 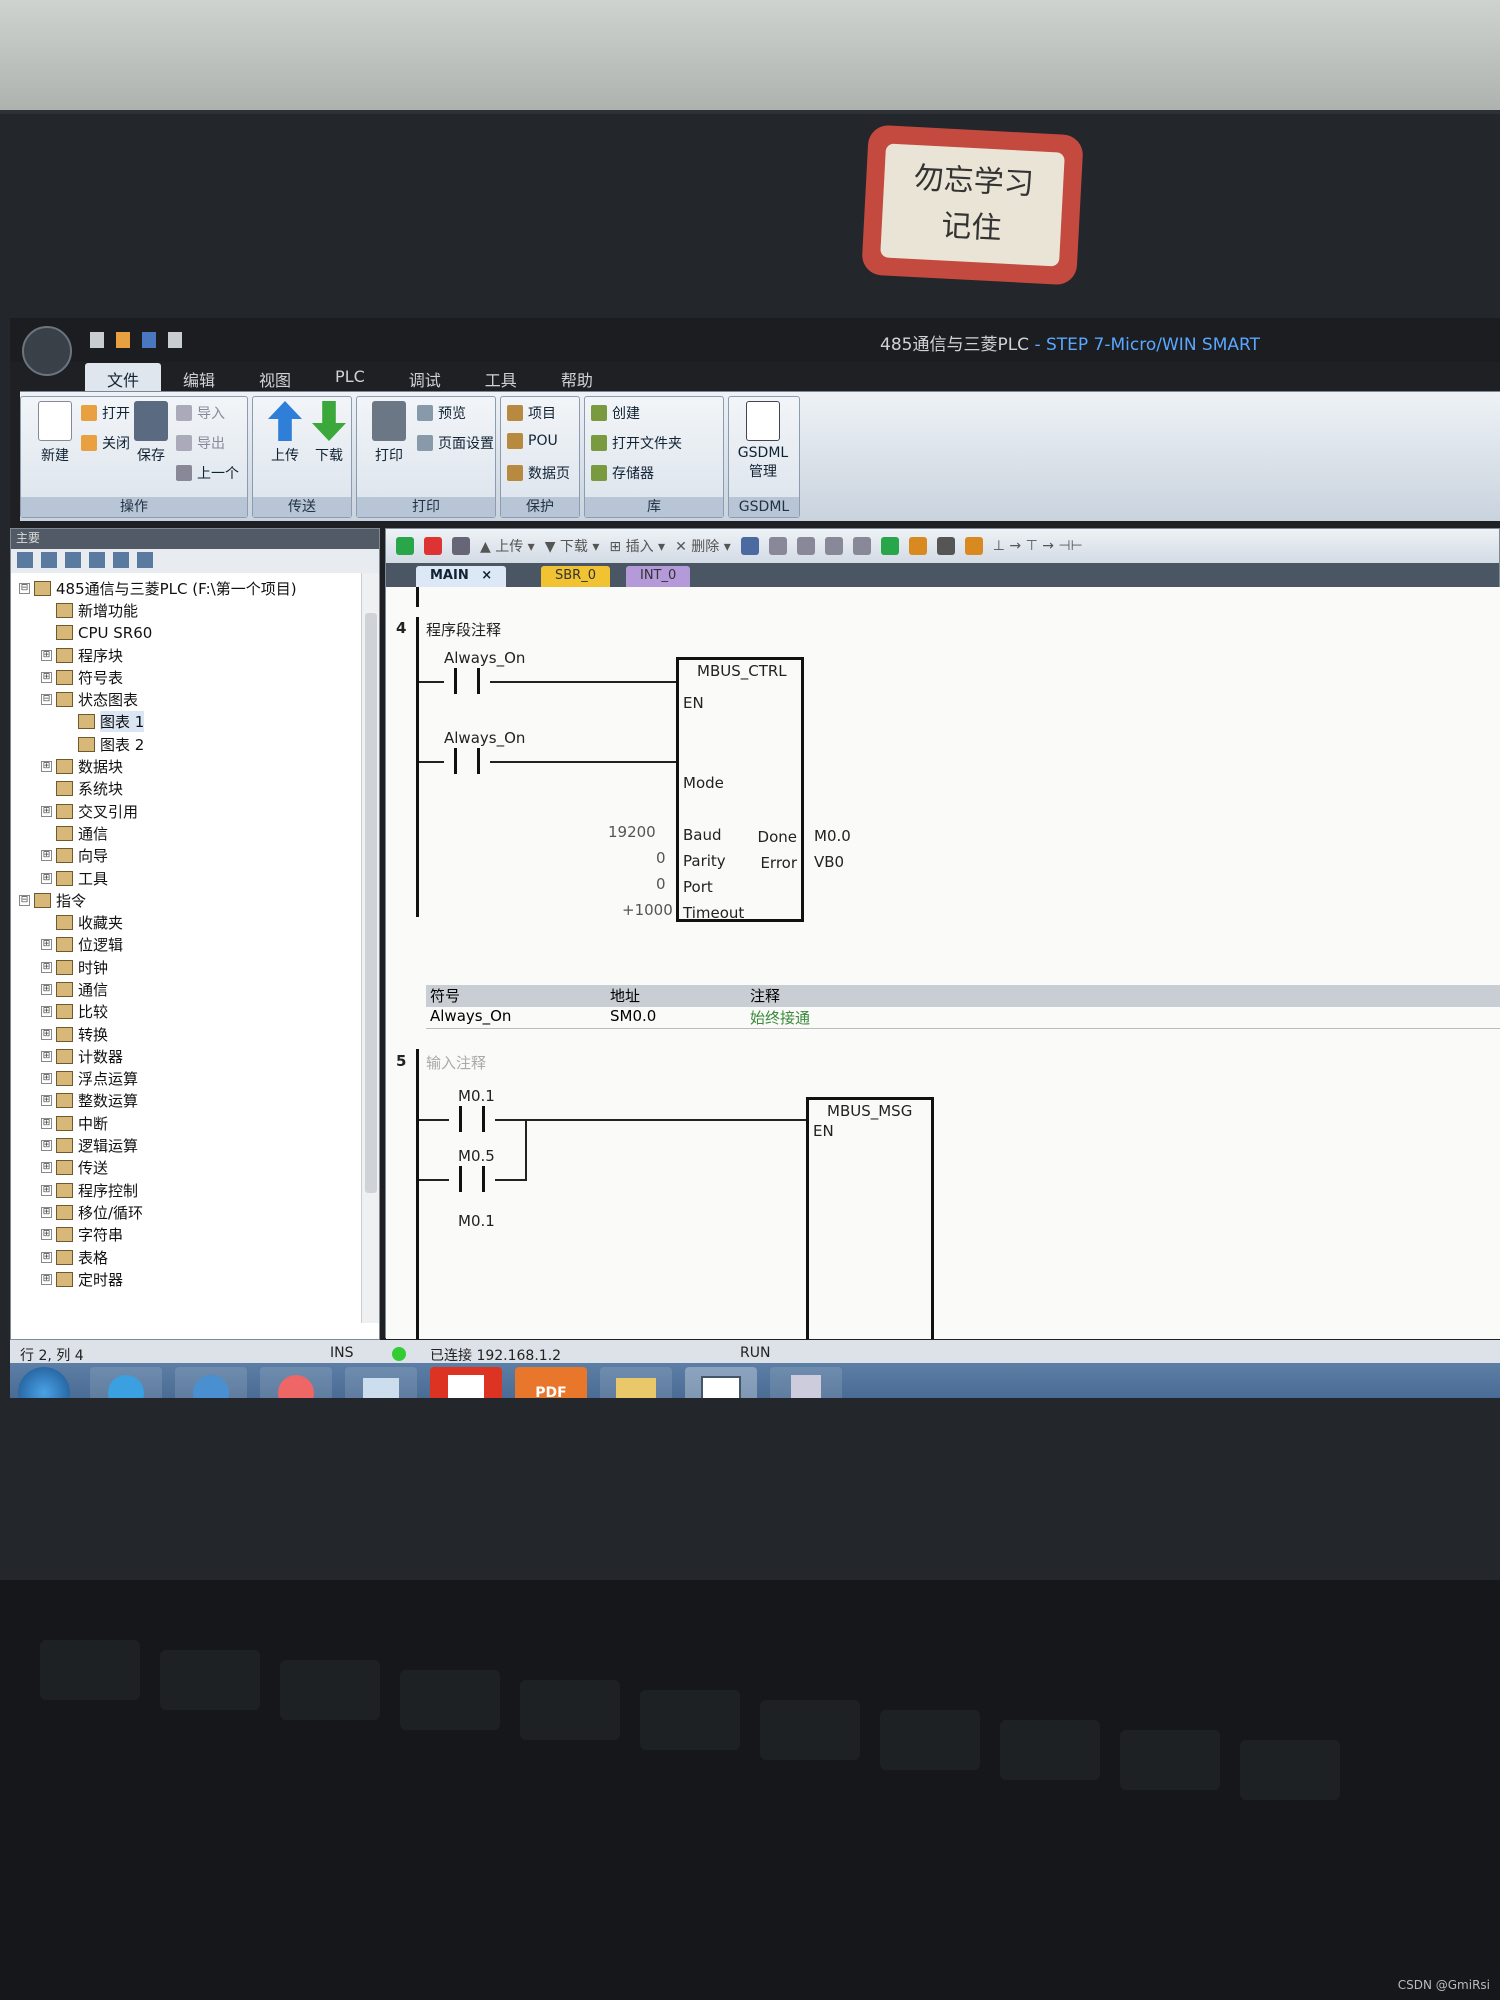 What do you see at coordinates (572, 546) in the screenshot?
I see `download-tool: ▼ 下载 ▾` at bounding box center [572, 546].